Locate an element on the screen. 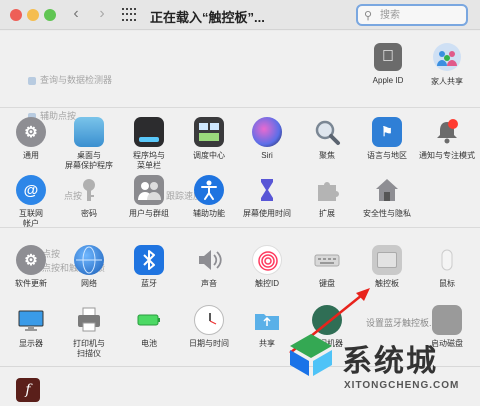  watermark-logo-icon is located at coordinates (311, 355).